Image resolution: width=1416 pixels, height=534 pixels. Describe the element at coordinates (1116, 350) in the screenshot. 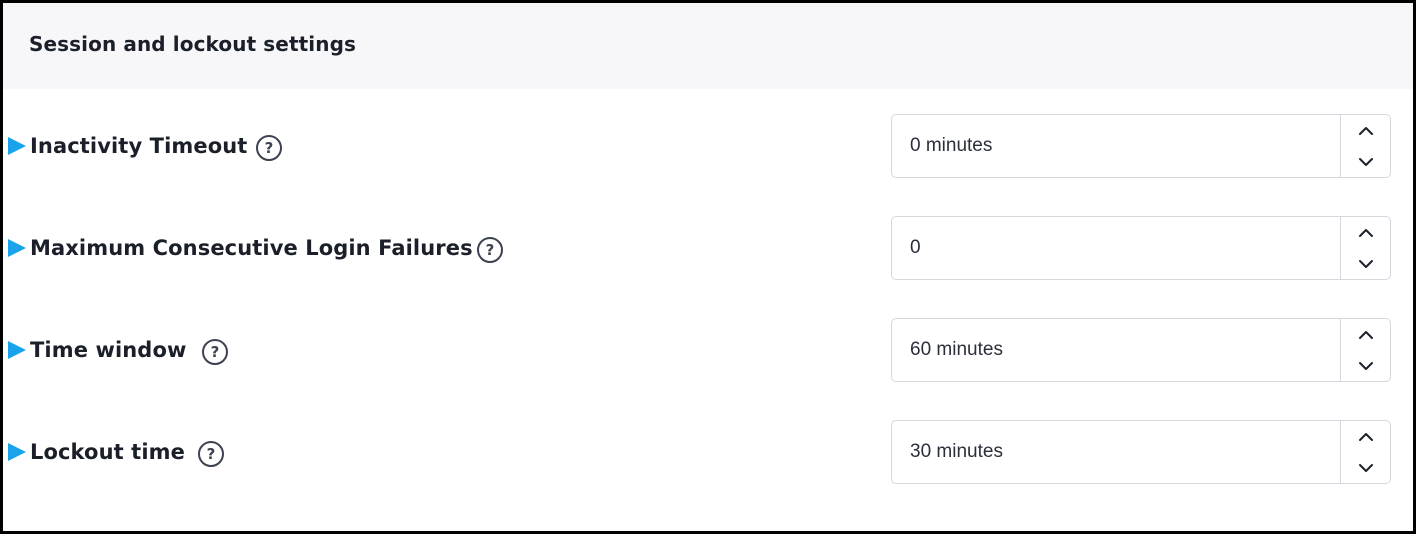

I see `time-window-input` at that location.